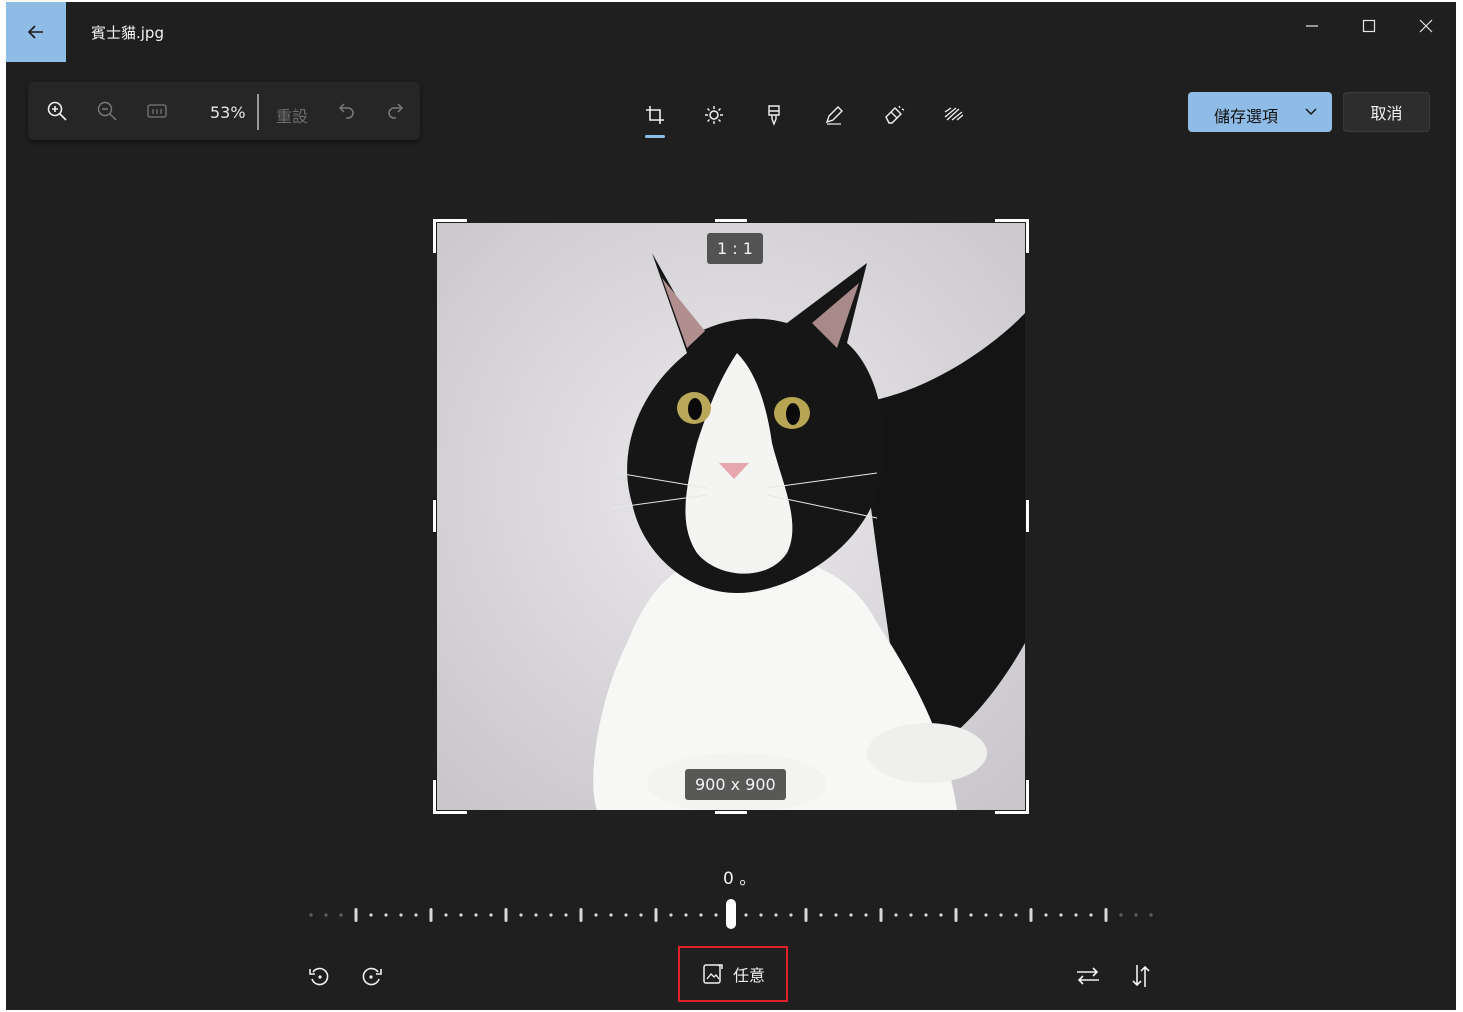 This screenshot has height=1012, width=1463. I want to click on rotate-right-icon, so click(372, 976).